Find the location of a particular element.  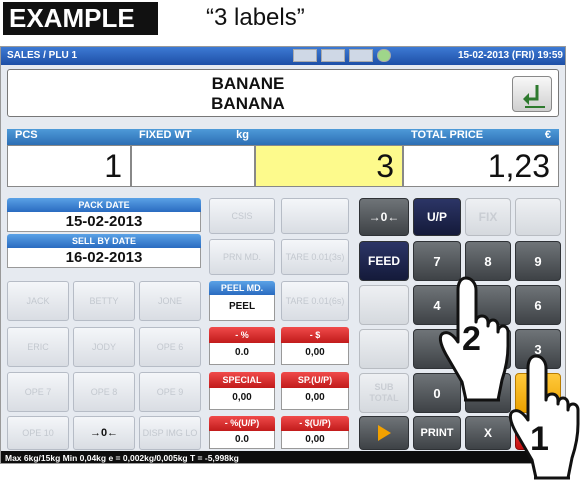

blank-button is located at coordinates (315, 216).